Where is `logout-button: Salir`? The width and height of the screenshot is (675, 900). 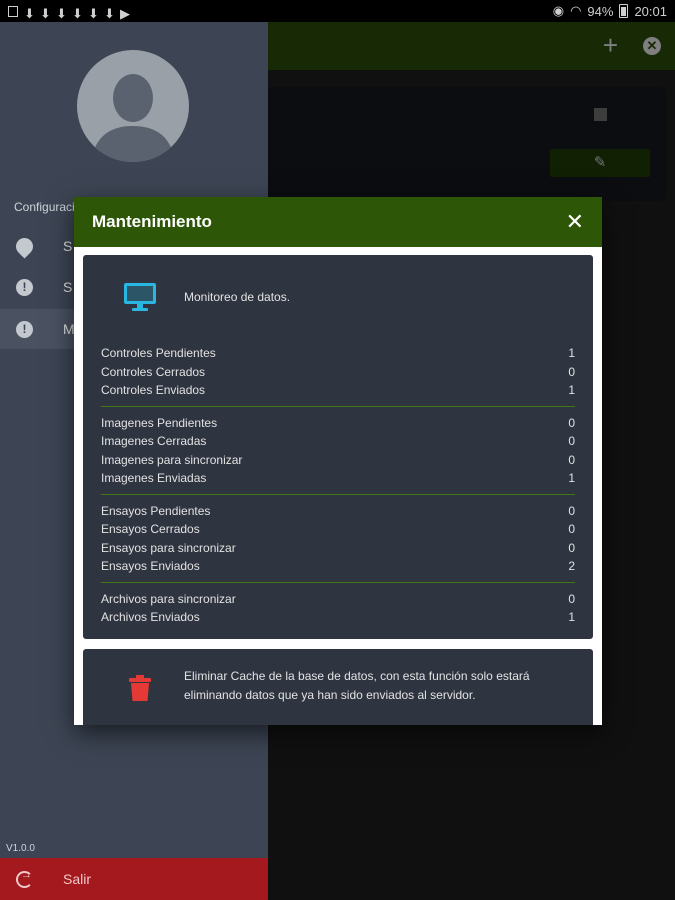
logout-button: Salir is located at coordinates (134, 879).